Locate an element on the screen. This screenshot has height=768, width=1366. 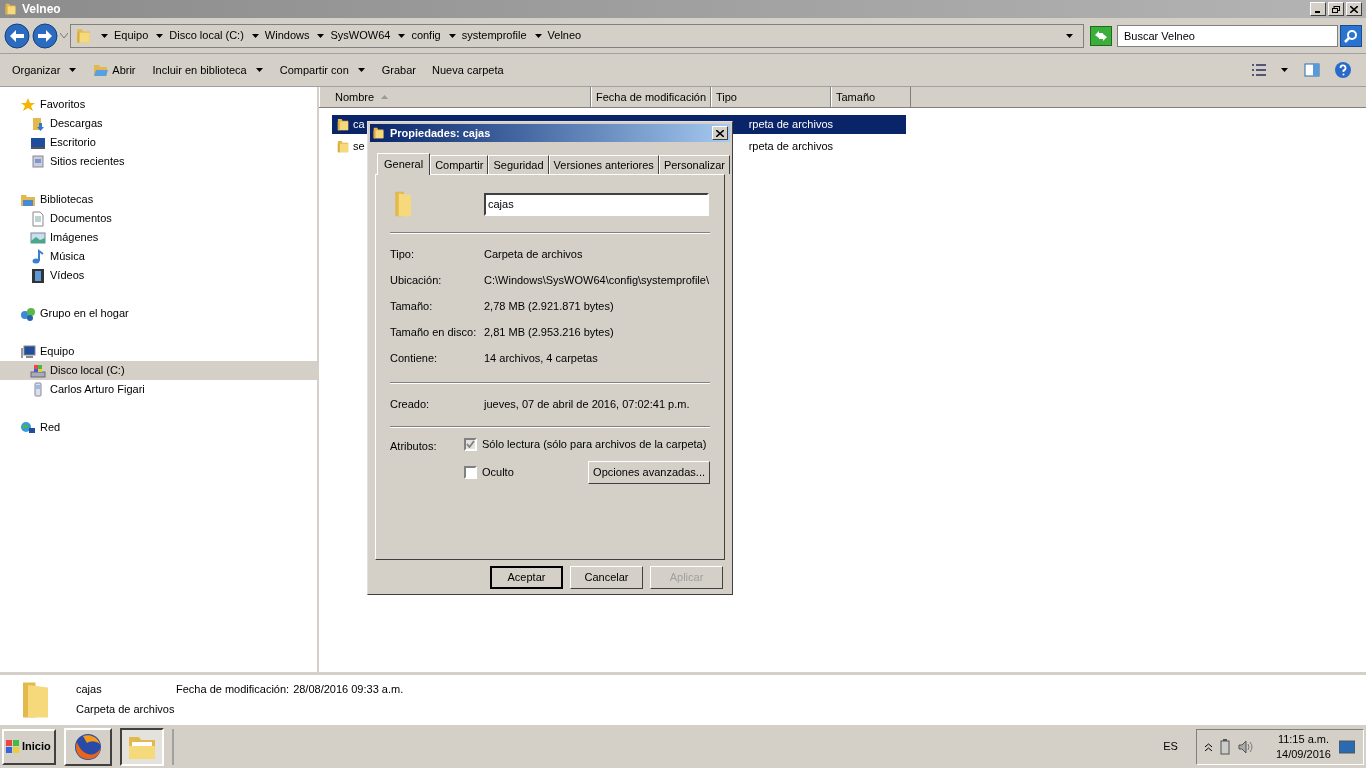
property-label: Tamaño en disco: is located at coordinates (434, 332).